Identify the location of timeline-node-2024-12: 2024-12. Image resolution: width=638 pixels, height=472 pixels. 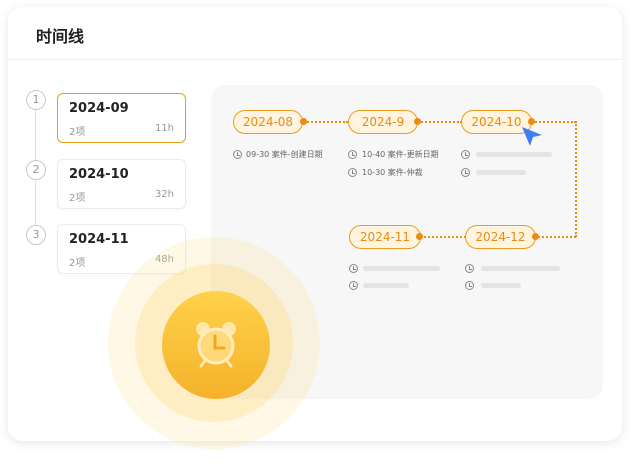
(500, 237).